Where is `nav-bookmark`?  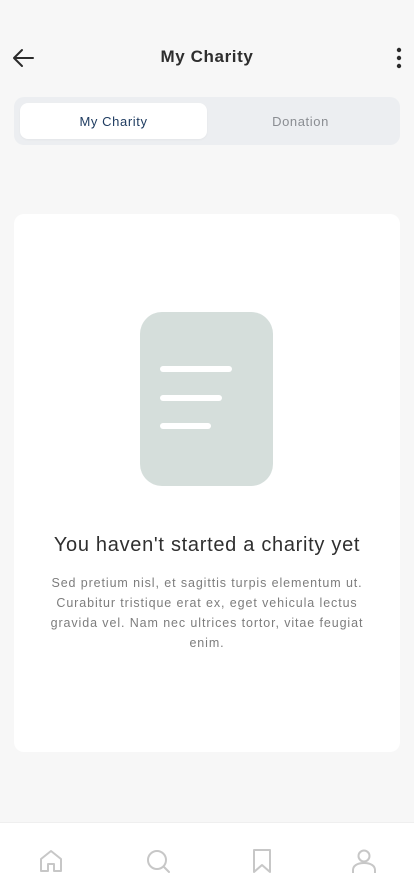
nav-bookmark is located at coordinates (262, 861).